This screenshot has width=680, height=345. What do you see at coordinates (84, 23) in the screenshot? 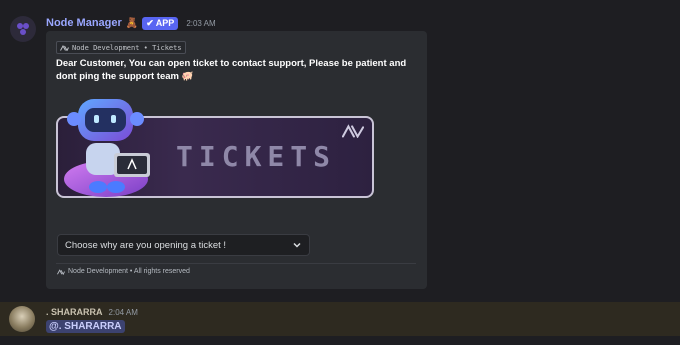
I see `username: Node Manager` at bounding box center [84, 23].